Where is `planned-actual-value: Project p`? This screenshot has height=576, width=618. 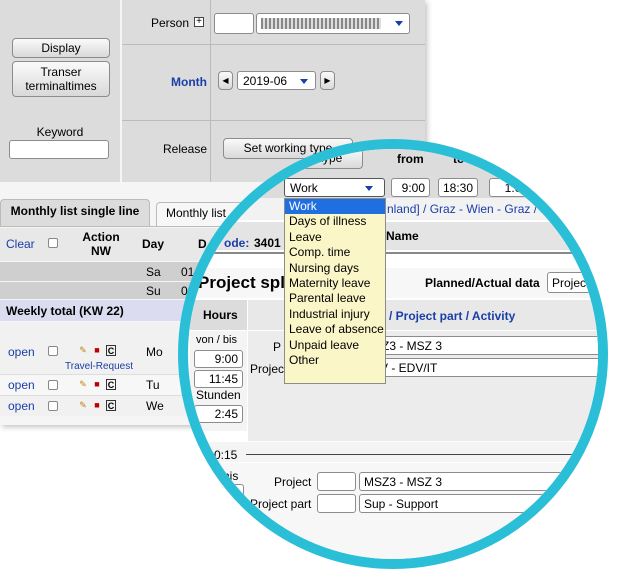
planned-actual-value: Project p is located at coordinates (576, 283).